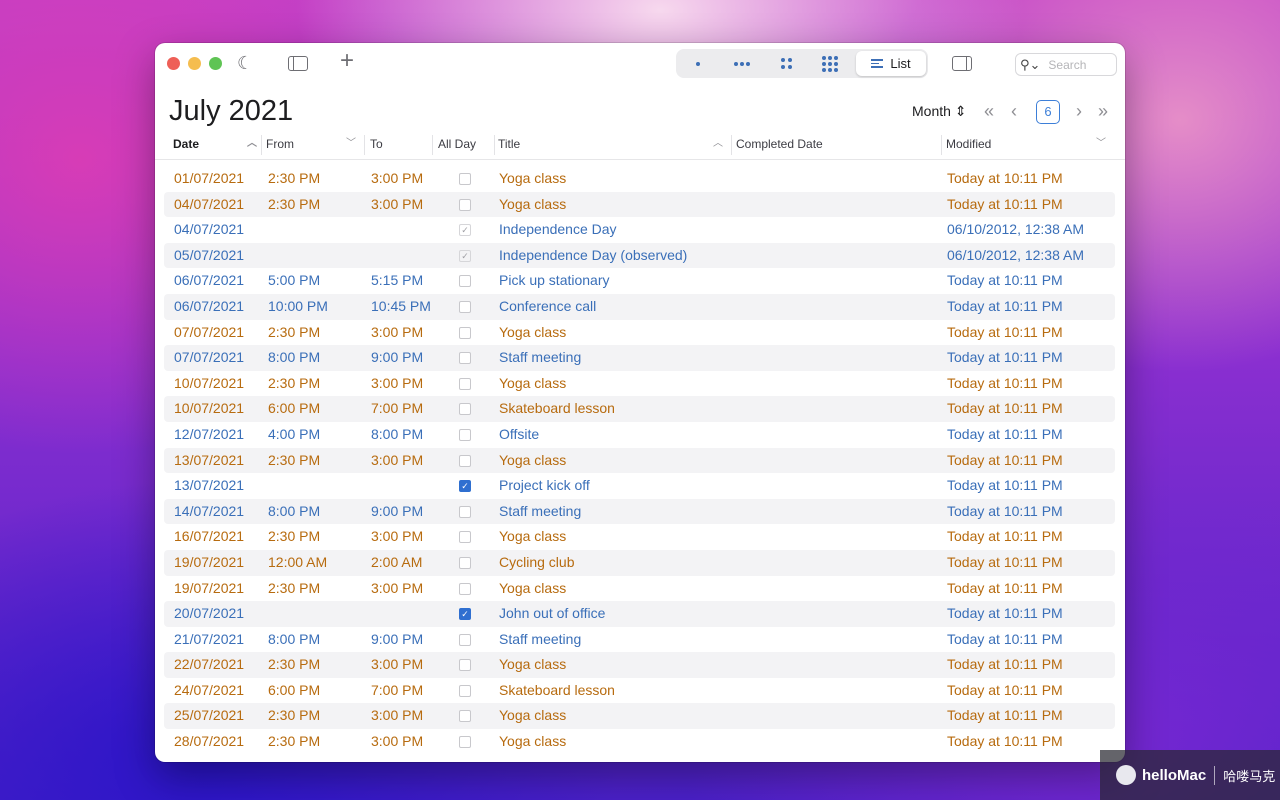 This screenshot has width=1280, height=800. I want to click on next-year-button: », so click(1103, 111).